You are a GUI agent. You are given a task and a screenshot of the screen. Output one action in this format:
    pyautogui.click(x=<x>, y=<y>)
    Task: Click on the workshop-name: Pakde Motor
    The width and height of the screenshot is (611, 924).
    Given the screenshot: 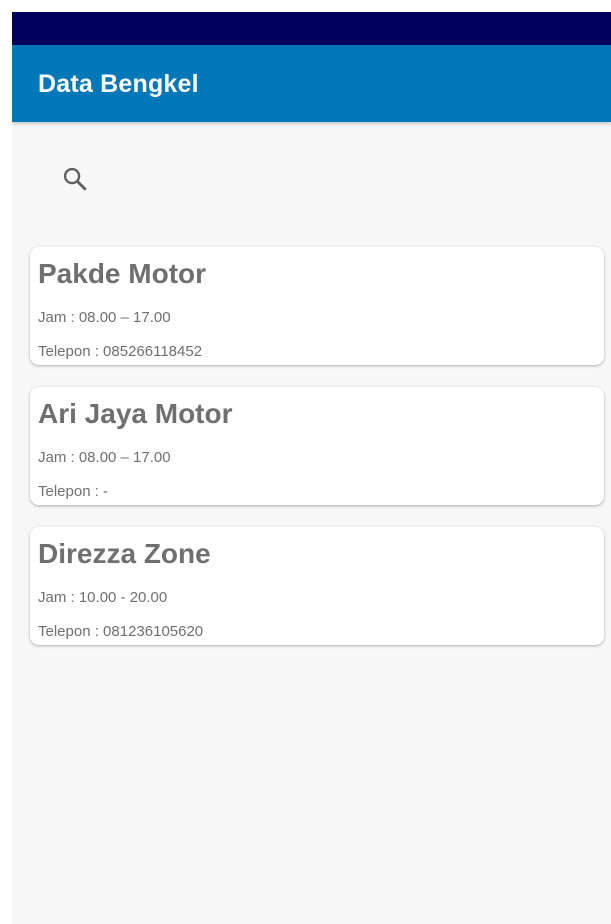 What is the action you would take?
    pyautogui.click(x=122, y=273)
    